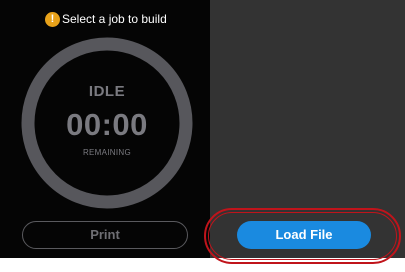 This screenshot has width=405, height=272. What do you see at coordinates (52, 19) in the screenshot?
I see `warning-icon: !` at bounding box center [52, 19].